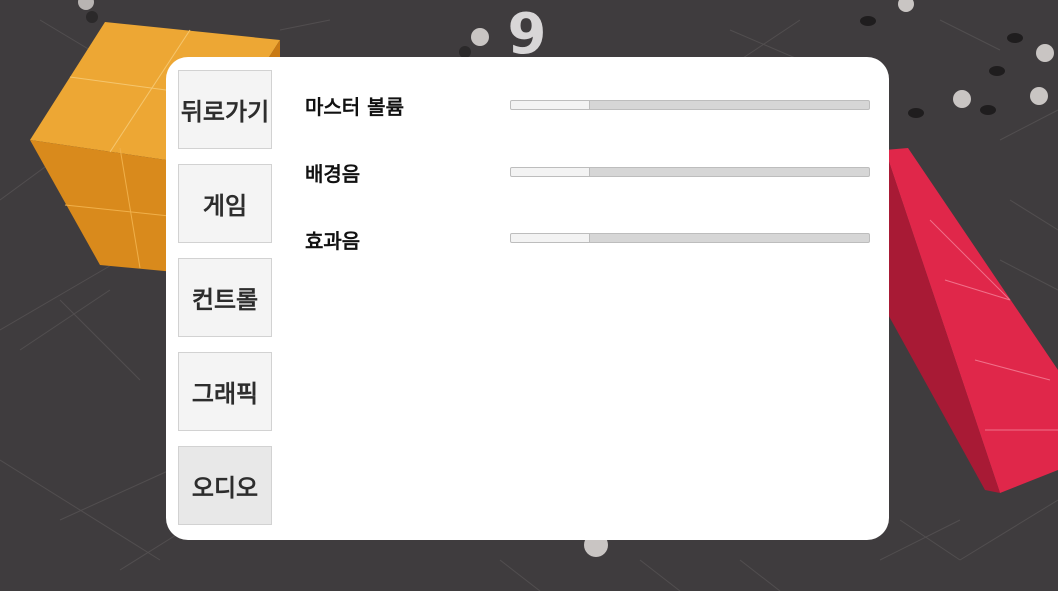 The height and width of the screenshot is (591, 1058). Describe the element at coordinates (690, 238) in the screenshot. I see `sfx-volume-slider` at that location.